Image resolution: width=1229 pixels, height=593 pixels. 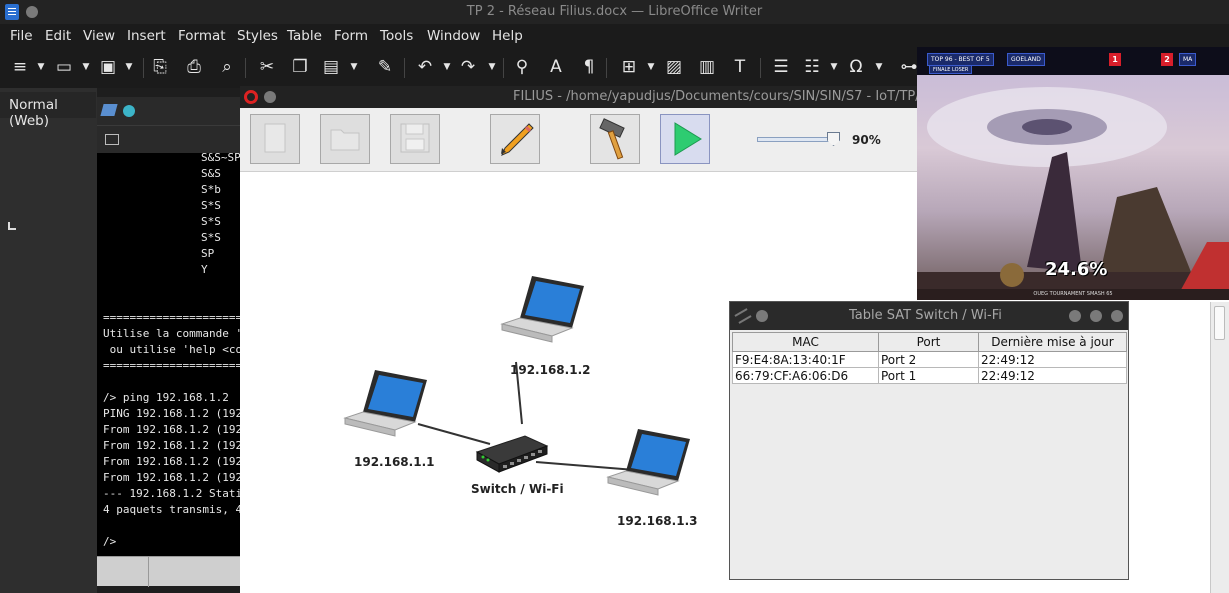 What do you see at coordinates (522, 67) in the screenshot?
I see `find-replace-icon: ⚲` at bounding box center [522, 67].